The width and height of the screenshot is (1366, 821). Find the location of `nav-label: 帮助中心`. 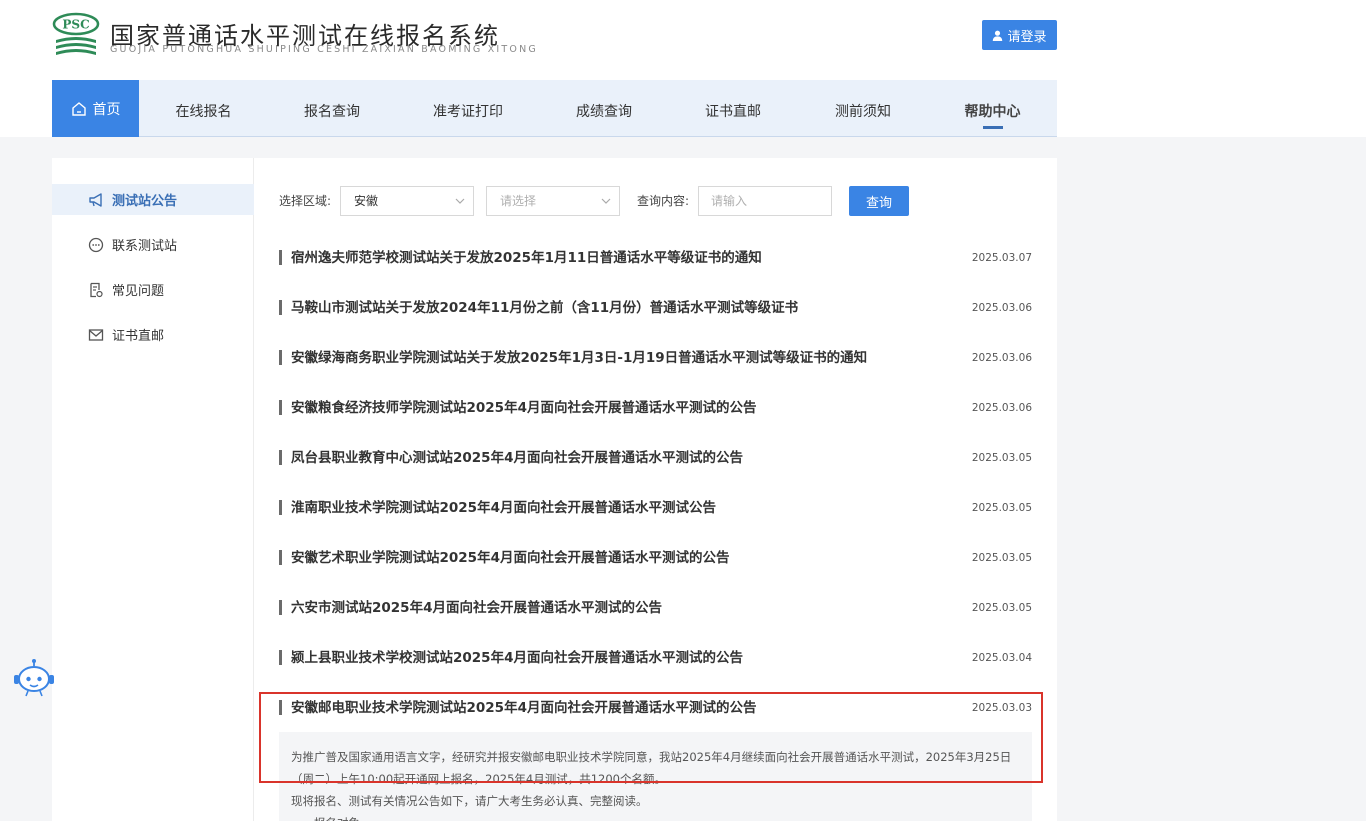

nav-label: 帮助中心 is located at coordinates (992, 112).